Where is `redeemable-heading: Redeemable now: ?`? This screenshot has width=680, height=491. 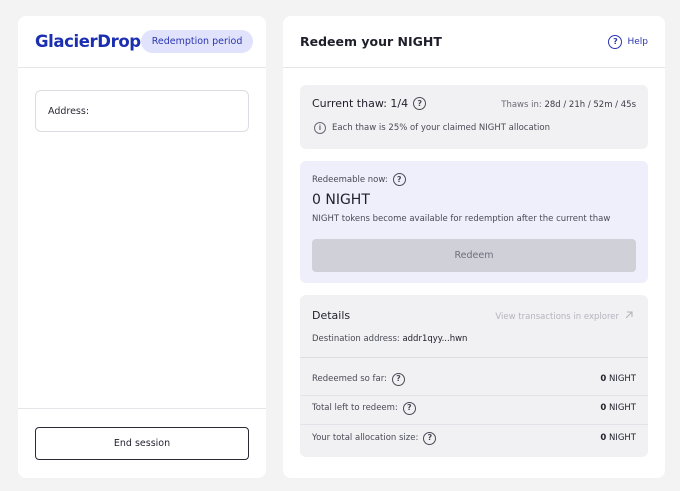
redeemable-heading: Redeemable now: ? is located at coordinates (359, 179).